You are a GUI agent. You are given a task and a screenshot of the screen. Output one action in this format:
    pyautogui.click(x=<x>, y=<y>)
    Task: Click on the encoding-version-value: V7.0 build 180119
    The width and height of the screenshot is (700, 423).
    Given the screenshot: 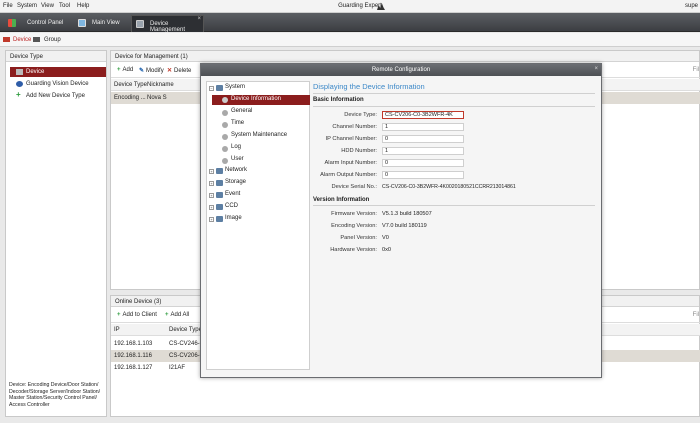 What is the action you would take?
    pyautogui.click(x=404, y=226)
    